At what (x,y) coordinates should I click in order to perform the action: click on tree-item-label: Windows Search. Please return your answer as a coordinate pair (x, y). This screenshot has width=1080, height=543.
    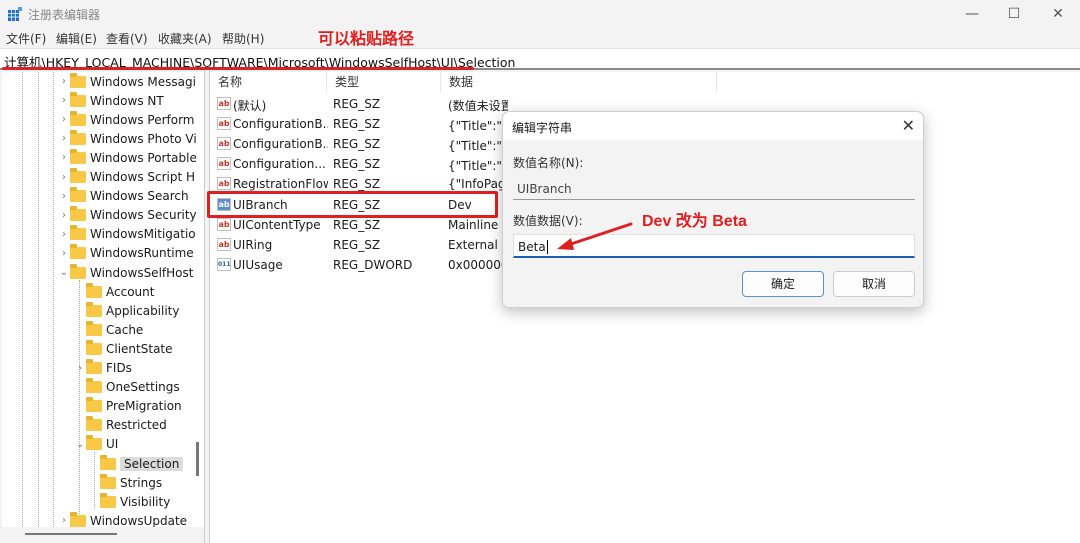
    Looking at the image, I should click on (139, 196).